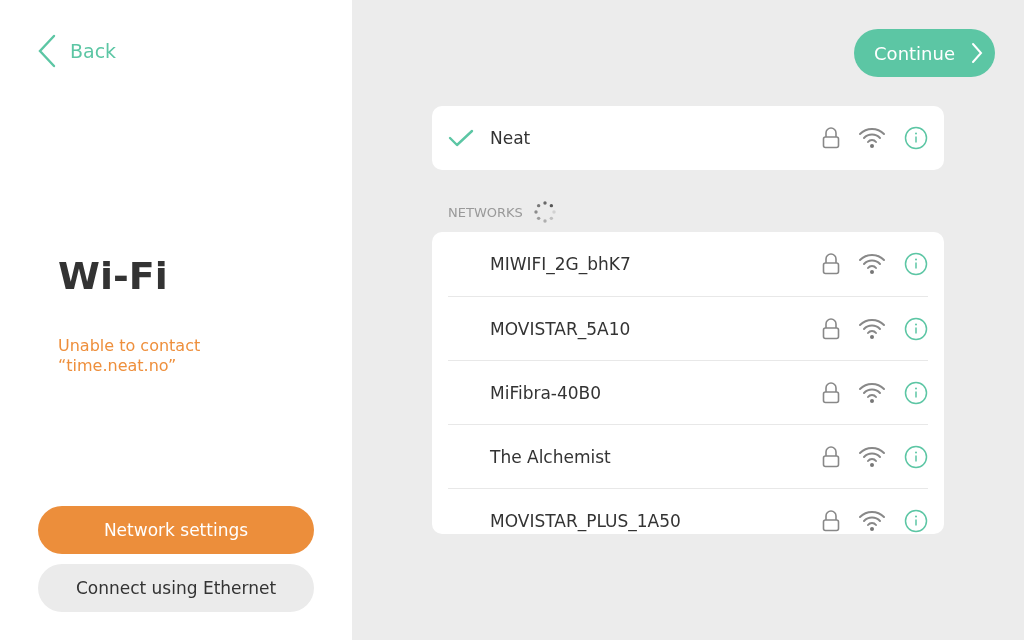 The height and width of the screenshot is (640, 1024). Describe the element at coordinates (544, 212) in the screenshot. I see `loading-spinner-icon` at that location.